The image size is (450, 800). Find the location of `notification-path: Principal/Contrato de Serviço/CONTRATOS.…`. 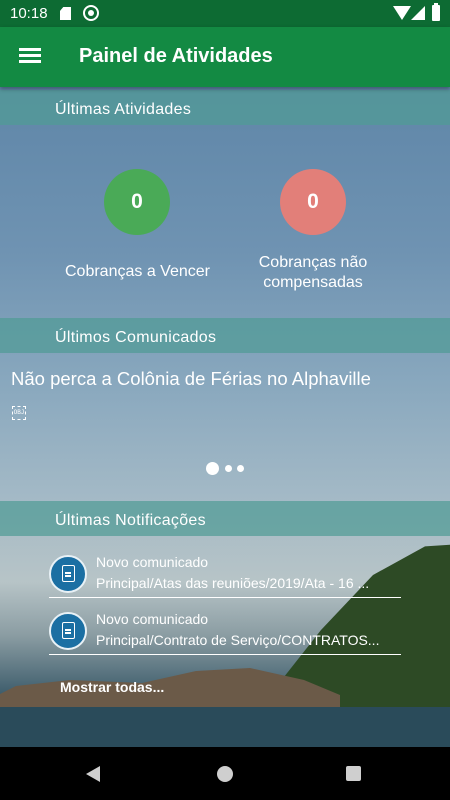

notification-path: Principal/Contrato de Serviço/CONTRATOS.… is located at coordinates (238, 640).